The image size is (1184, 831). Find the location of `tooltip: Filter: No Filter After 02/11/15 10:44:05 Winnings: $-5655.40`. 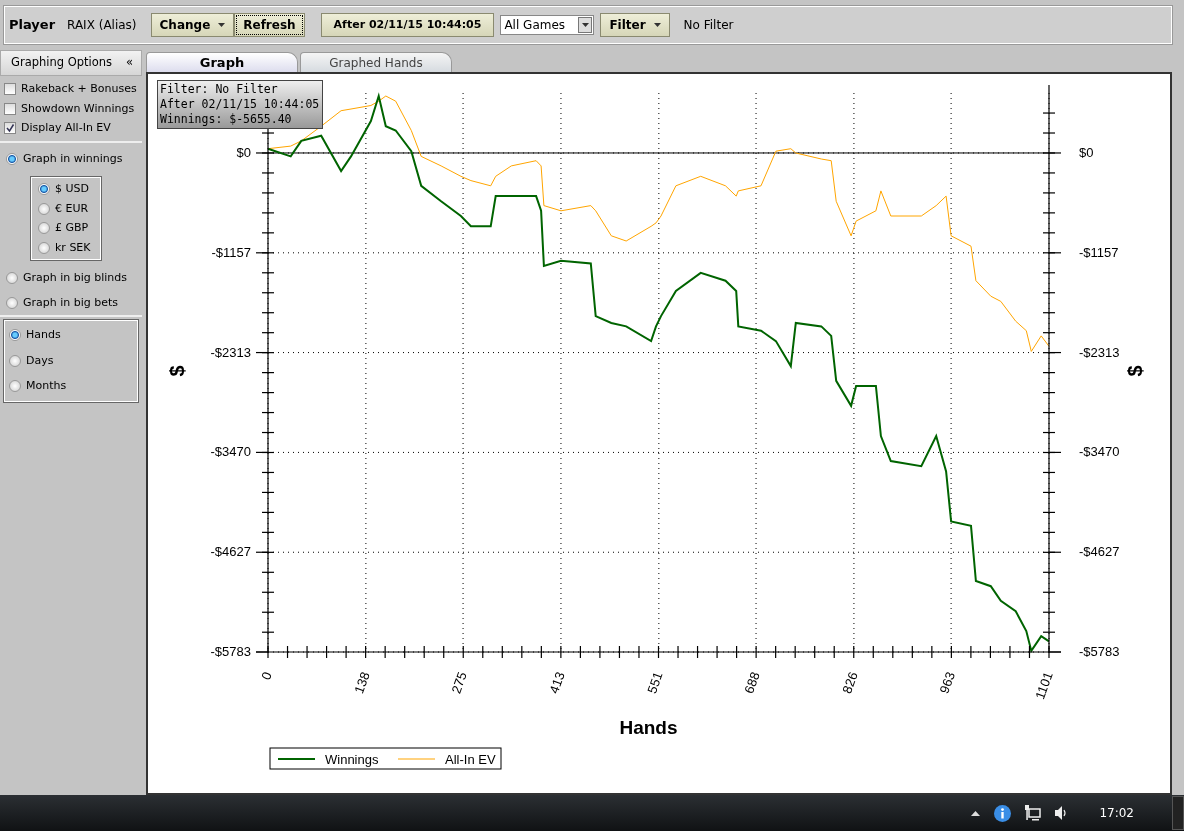

tooltip: Filter: No Filter After 02/11/15 10:44:05 Winnings: $-5655.40 is located at coordinates (240, 104).